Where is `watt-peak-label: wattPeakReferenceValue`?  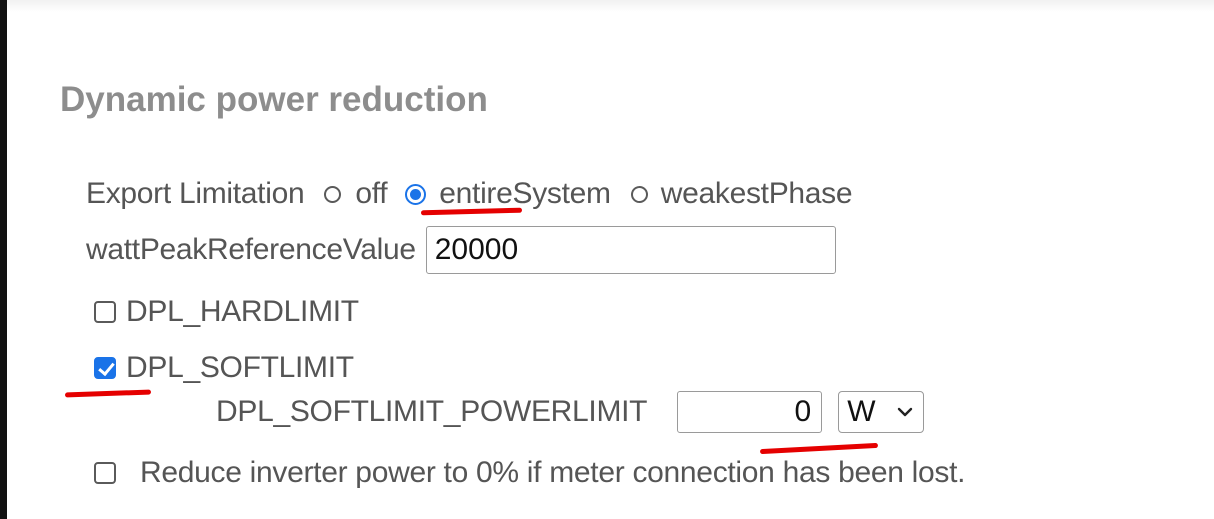
watt-peak-label: wattPeakReferenceValue is located at coordinates (251, 249).